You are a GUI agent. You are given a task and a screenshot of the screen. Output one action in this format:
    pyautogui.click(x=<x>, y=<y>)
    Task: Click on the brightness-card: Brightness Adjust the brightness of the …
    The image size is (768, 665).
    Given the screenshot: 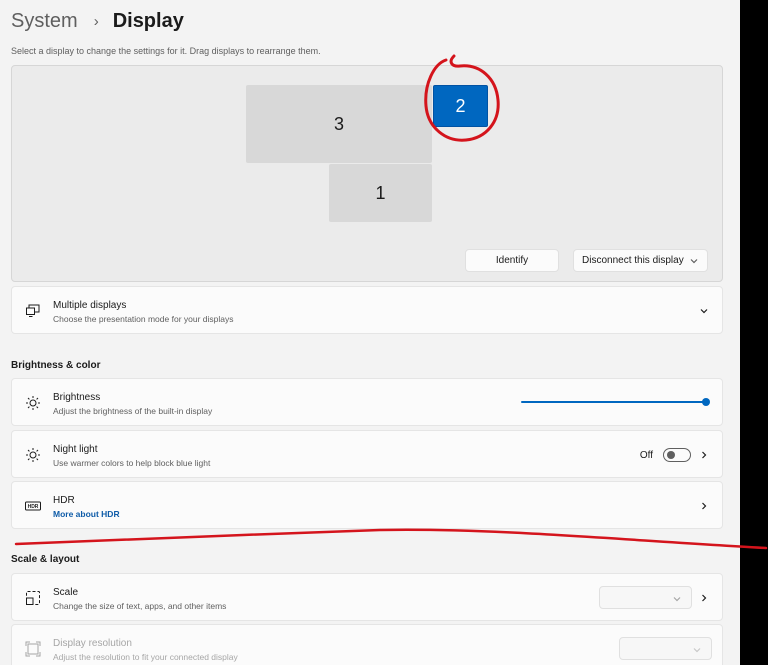 What is the action you would take?
    pyautogui.click(x=367, y=402)
    